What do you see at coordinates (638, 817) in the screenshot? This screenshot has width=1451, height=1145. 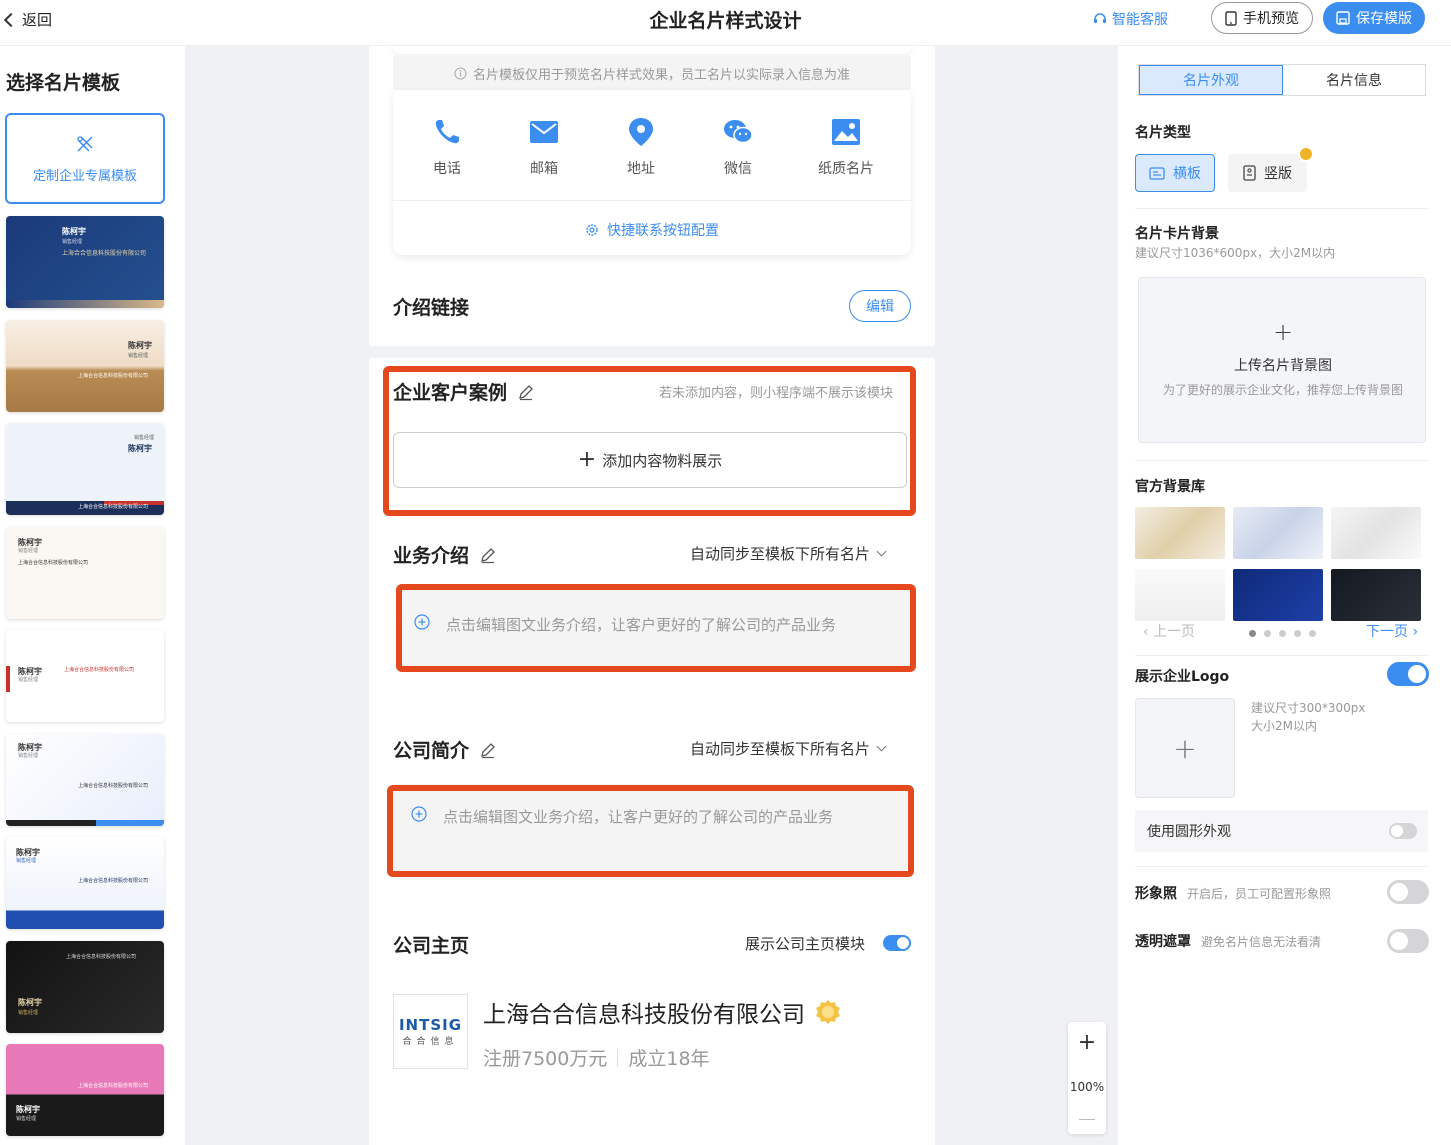 I see `profile-placeholder: 点击编辑图文业务介绍，让客户更好的了解公司的产品业务` at bounding box center [638, 817].